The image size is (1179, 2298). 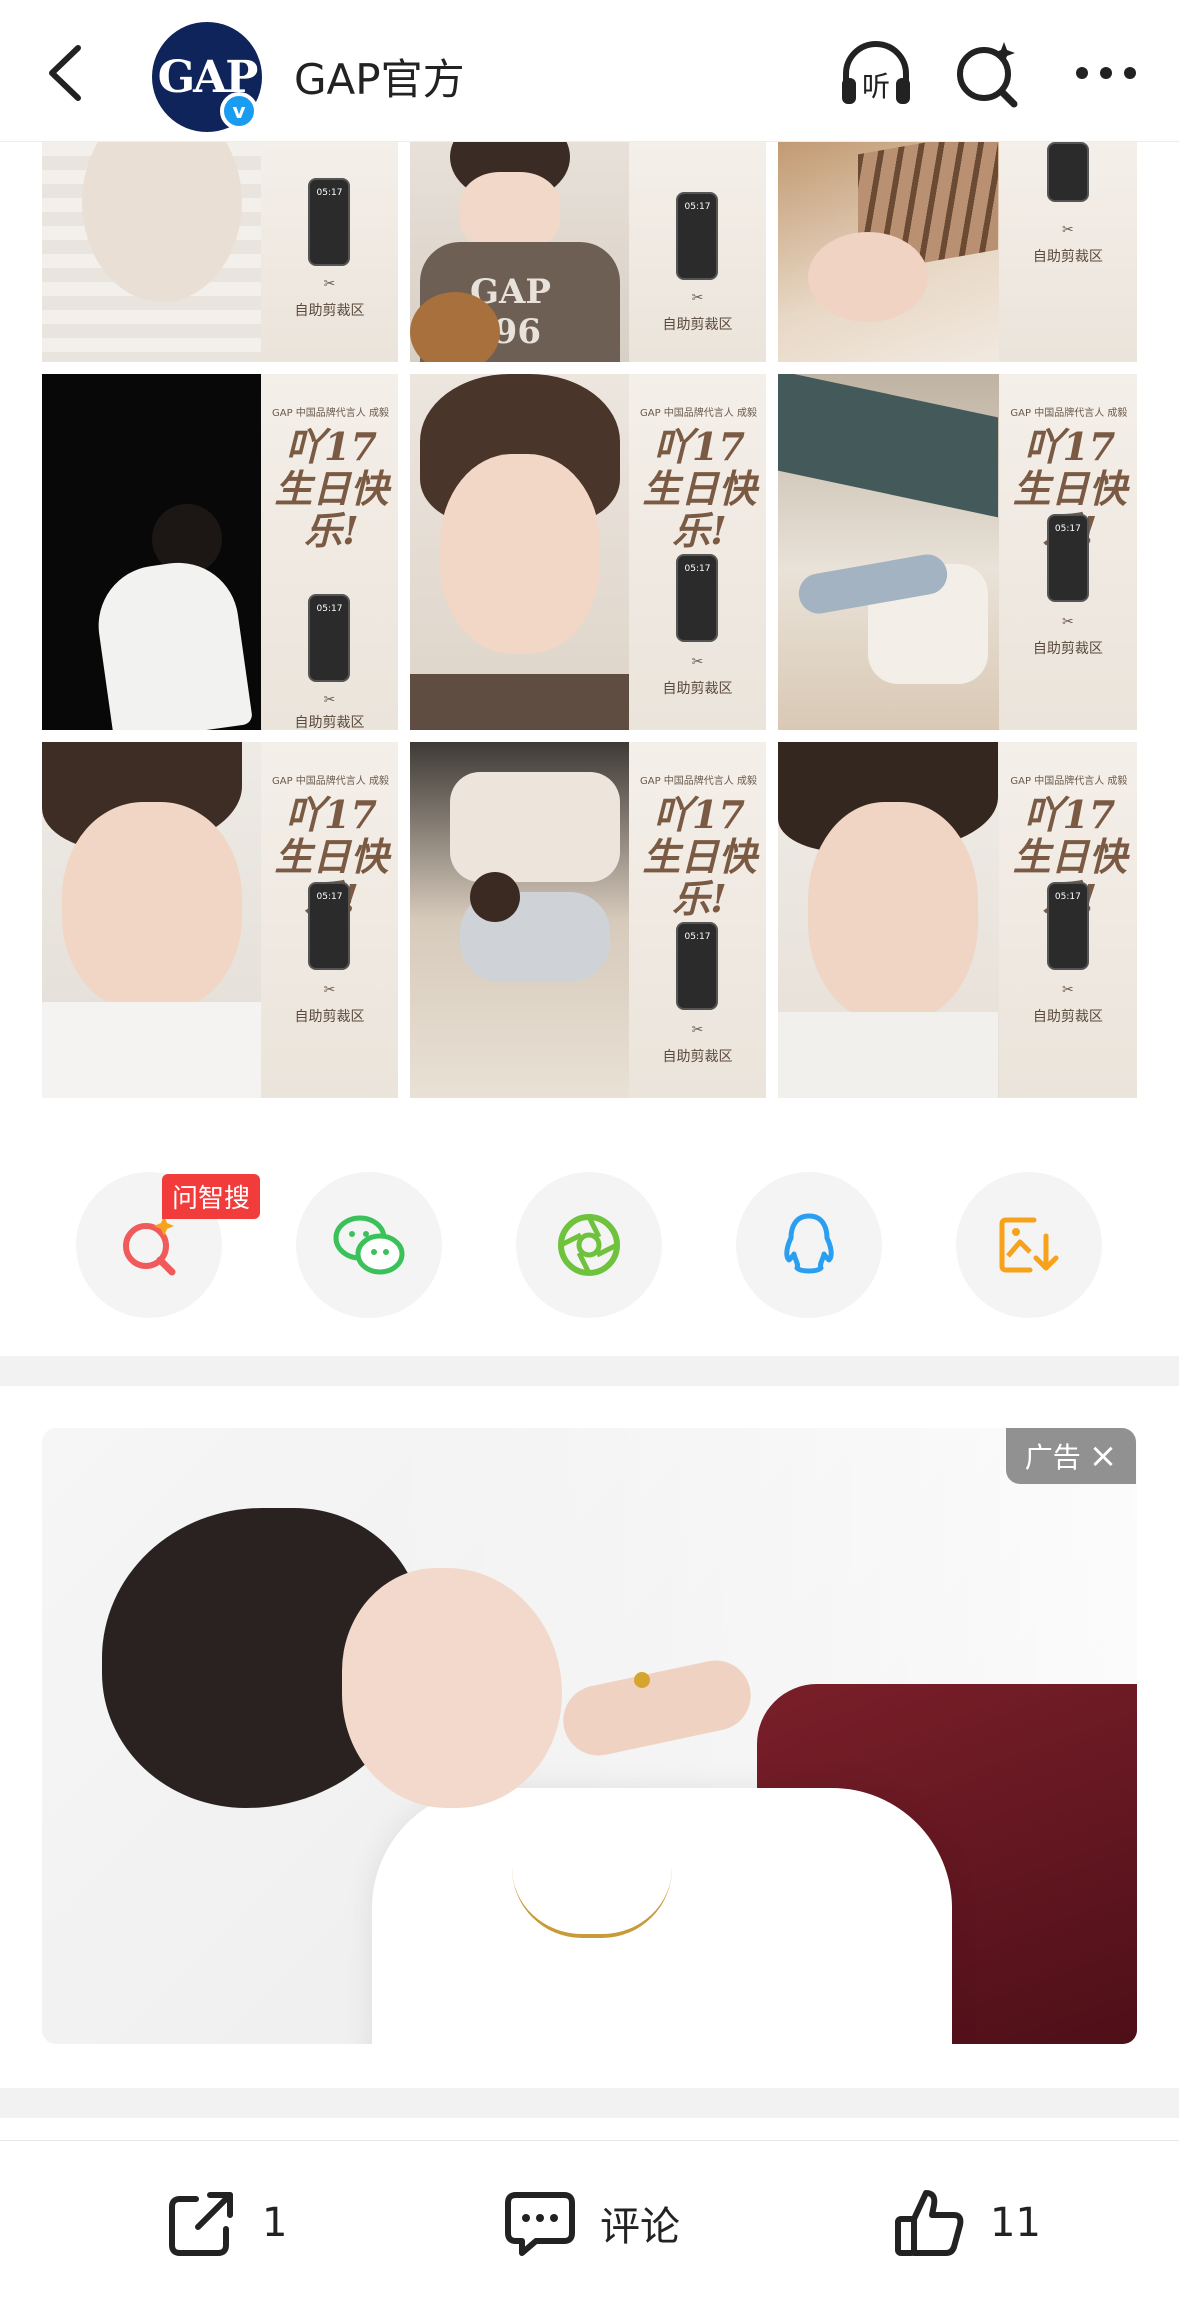 I want to click on moments-icon, so click(x=589, y=1245).